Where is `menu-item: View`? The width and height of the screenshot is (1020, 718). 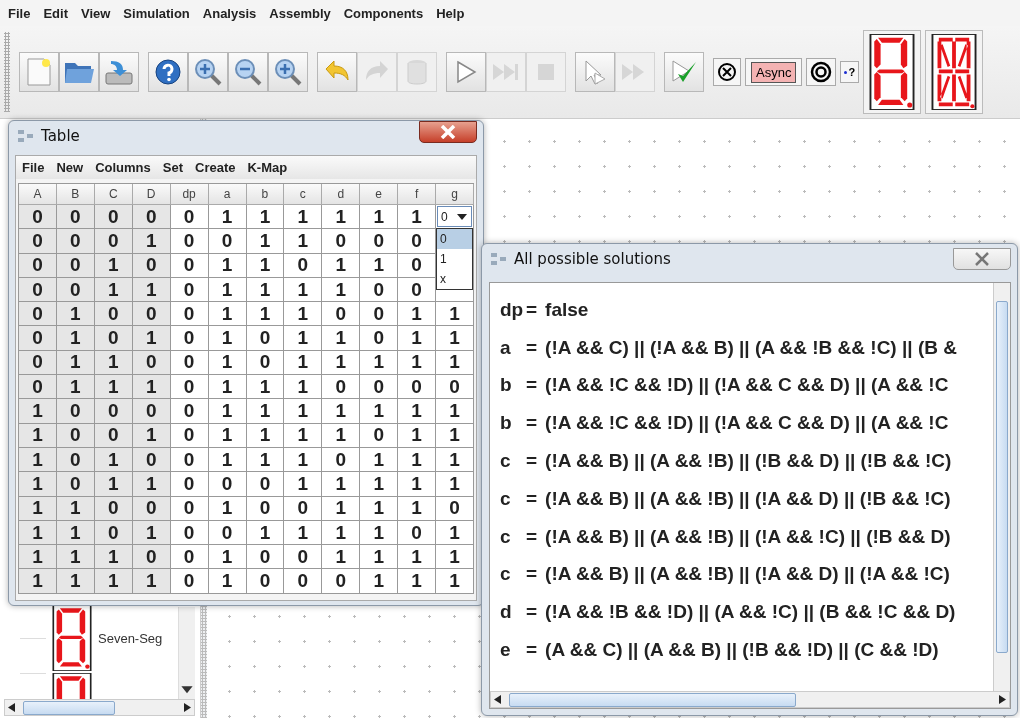
menu-item: View is located at coordinates (95, 13).